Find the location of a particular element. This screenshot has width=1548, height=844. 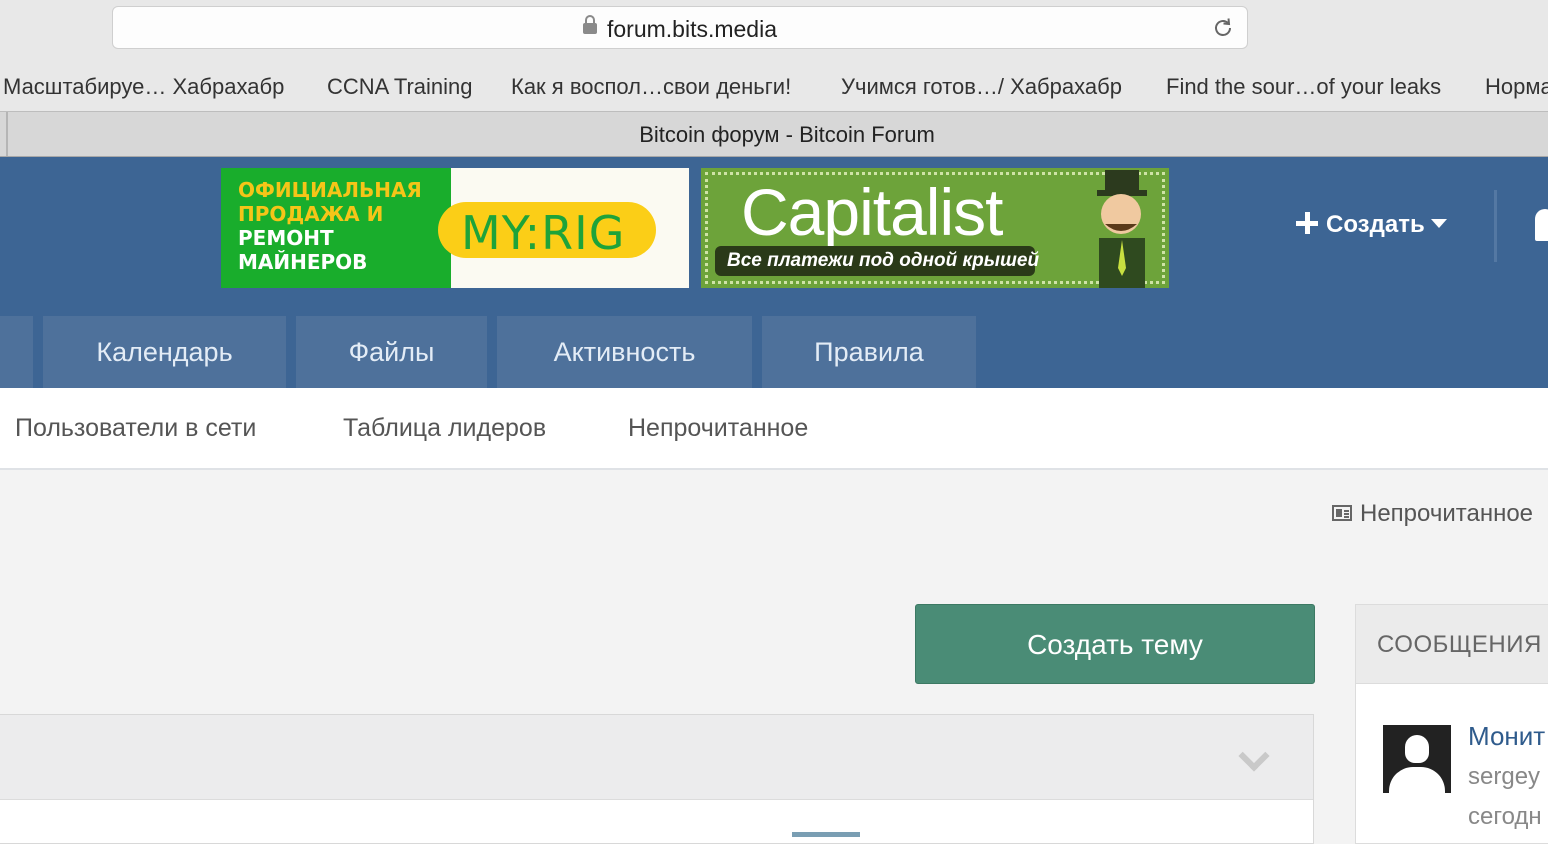

address-bar: forum.bits.media is located at coordinates (680, 27).